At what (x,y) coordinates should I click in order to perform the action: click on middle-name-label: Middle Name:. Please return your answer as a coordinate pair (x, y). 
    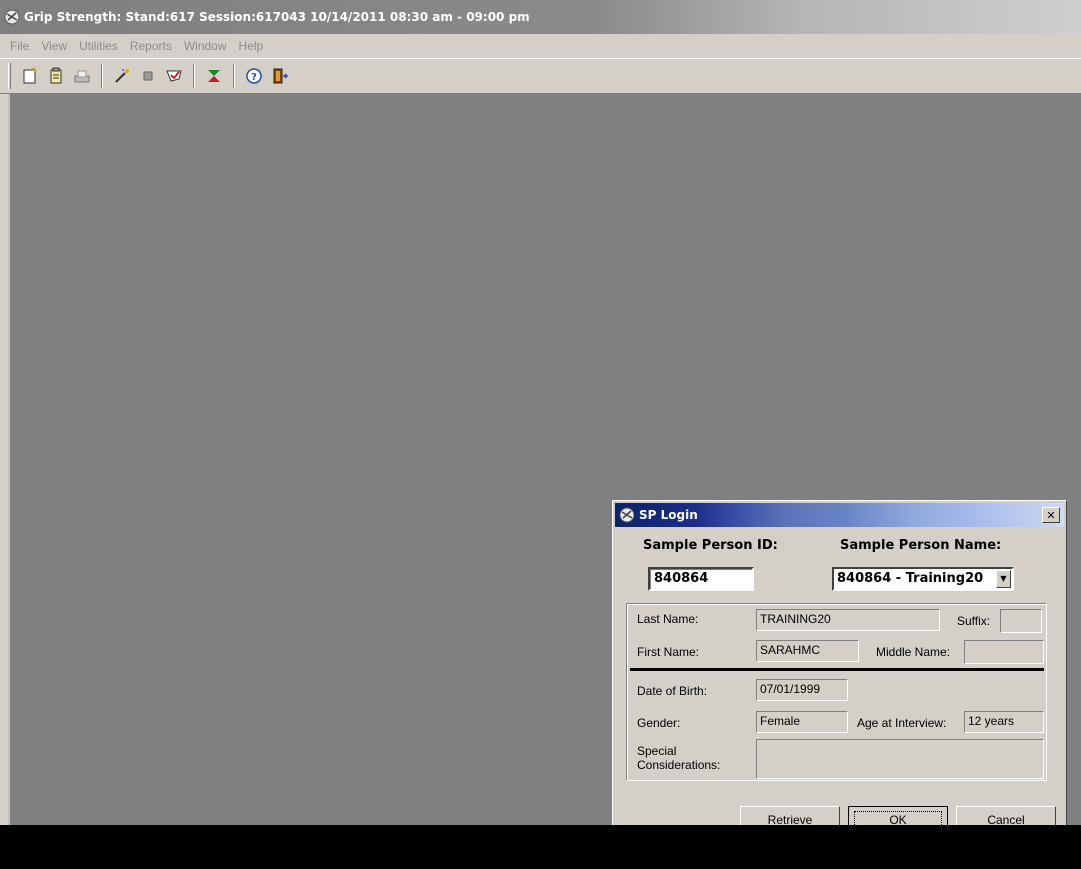
    Looking at the image, I should click on (913, 652).